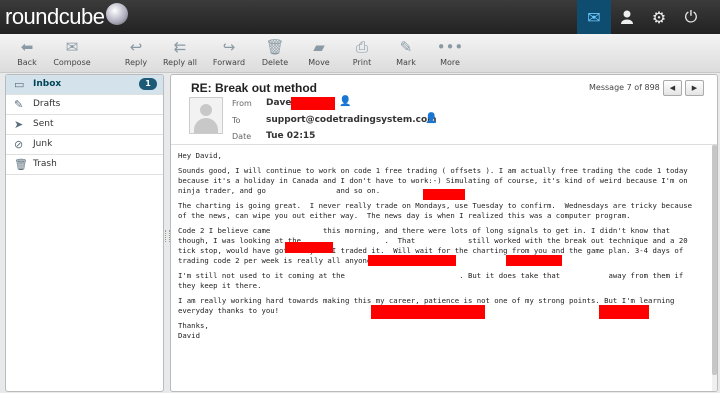  What do you see at coordinates (236, 120) in the screenshot?
I see `to-label: To` at bounding box center [236, 120].